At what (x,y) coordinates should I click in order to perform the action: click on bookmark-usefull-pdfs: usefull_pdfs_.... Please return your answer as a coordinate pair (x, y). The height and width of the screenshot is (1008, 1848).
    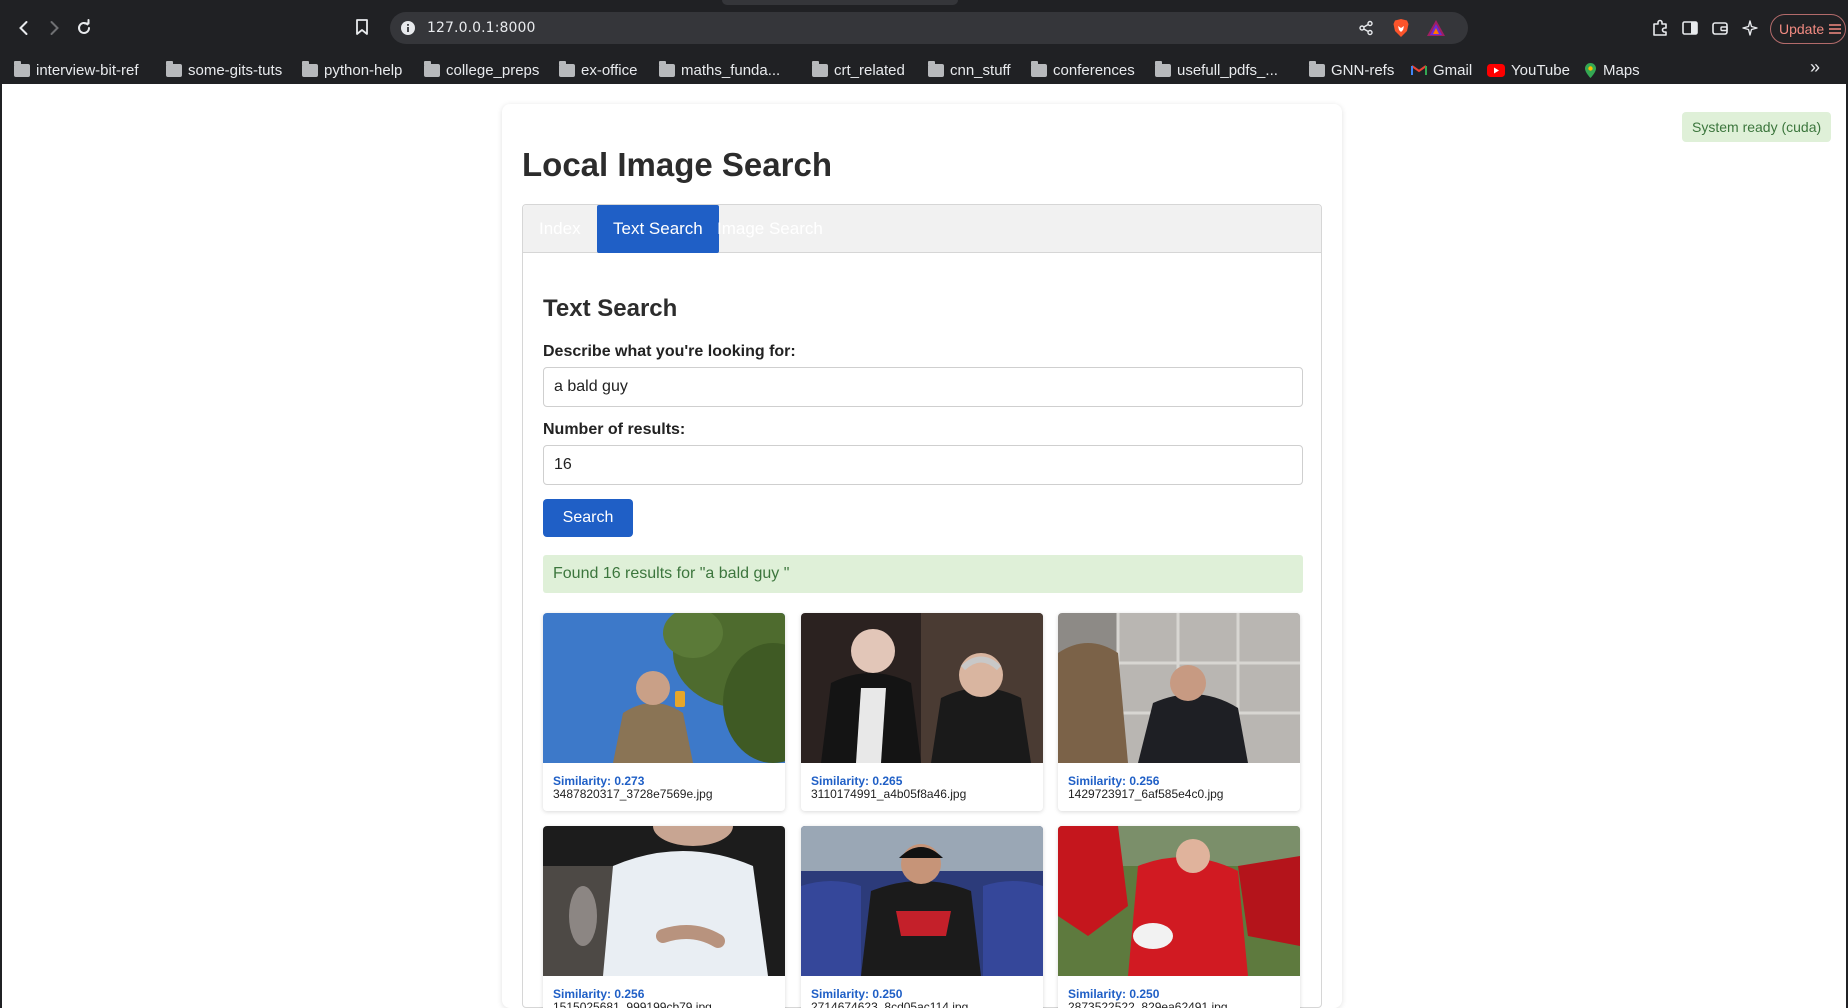
    Looking at the image, I should click on (1216, 70).